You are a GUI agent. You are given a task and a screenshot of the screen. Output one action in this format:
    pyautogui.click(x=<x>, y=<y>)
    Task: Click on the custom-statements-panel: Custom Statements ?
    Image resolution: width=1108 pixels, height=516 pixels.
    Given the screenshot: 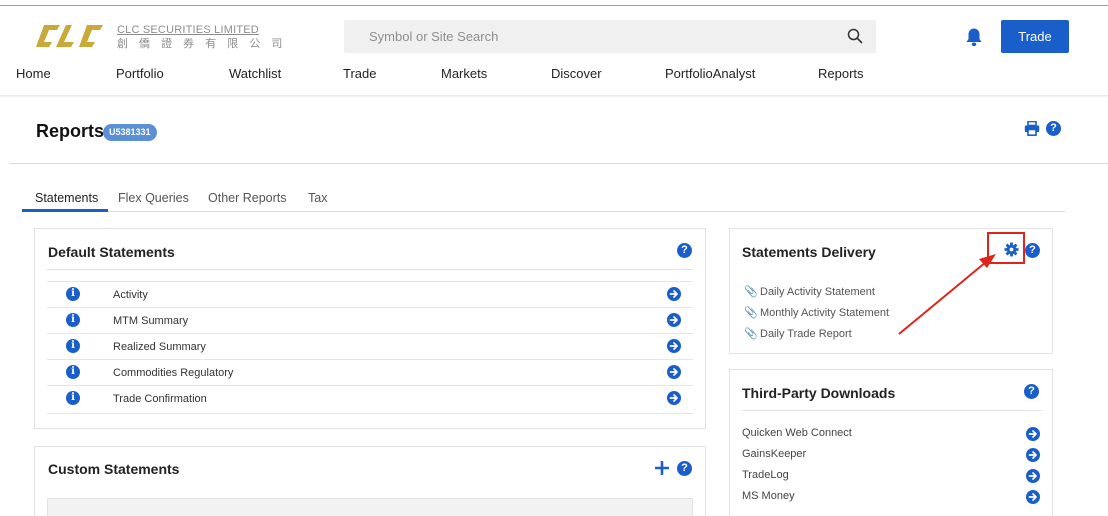 What is the action you would take?
    pyautogui.click(x=370, y=481)
    